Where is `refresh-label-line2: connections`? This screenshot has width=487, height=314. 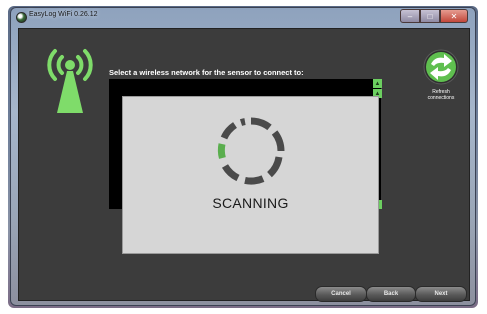
refresh-label-line2: connections is located at coordinates (441, 98).